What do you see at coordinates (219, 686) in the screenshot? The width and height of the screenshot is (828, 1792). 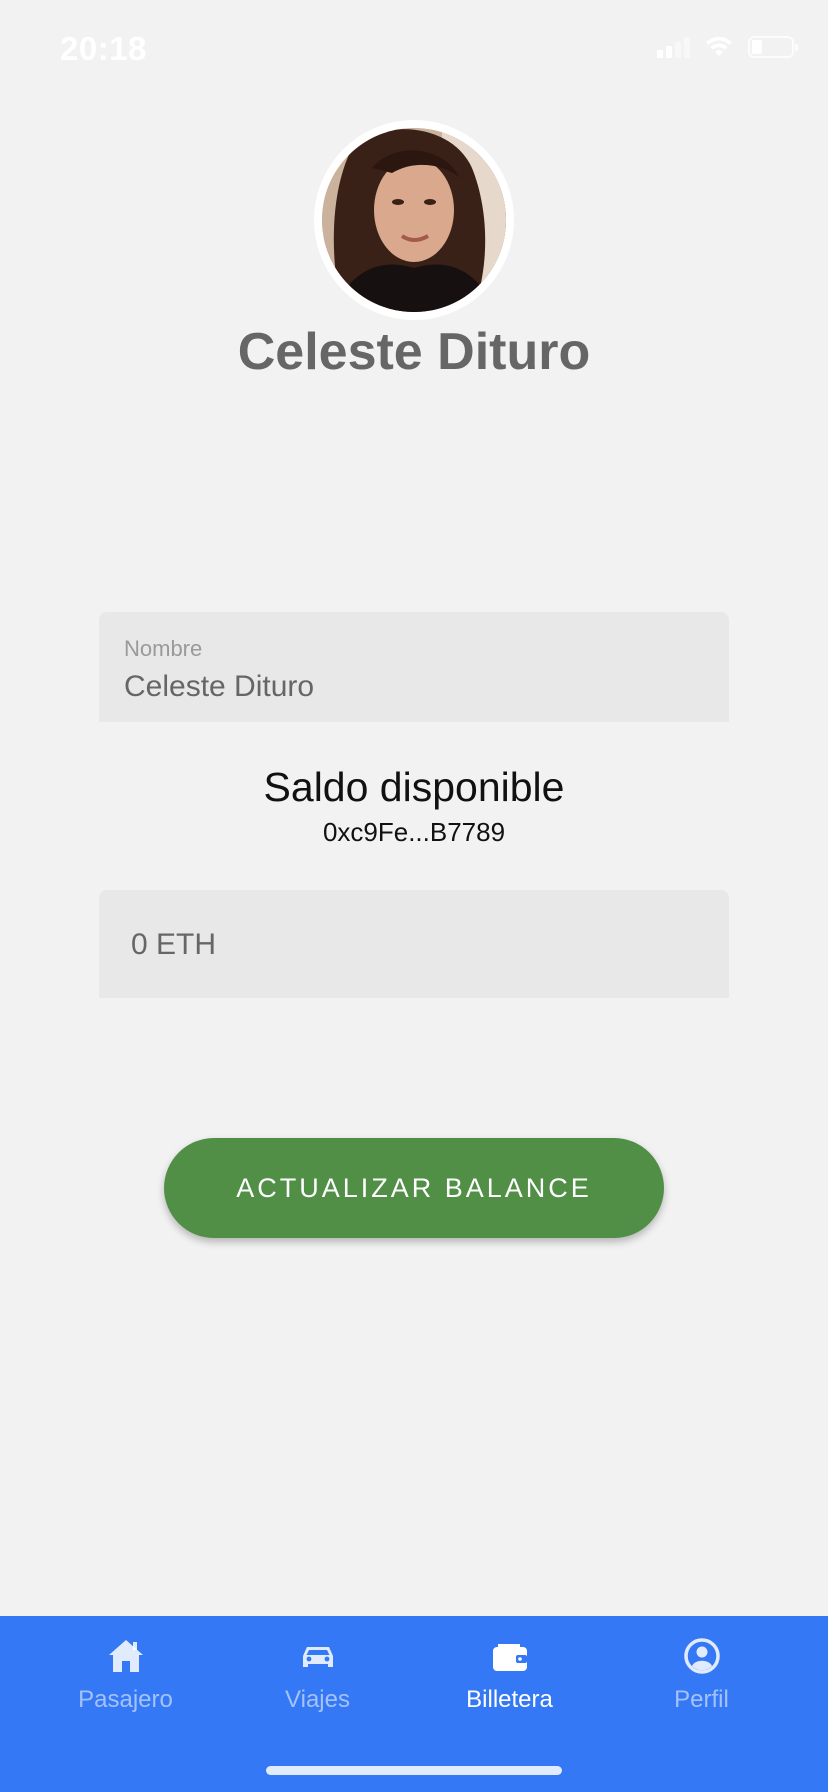 I see `name-field-value: Celeste Dituro` at bounding box center [219, 686].